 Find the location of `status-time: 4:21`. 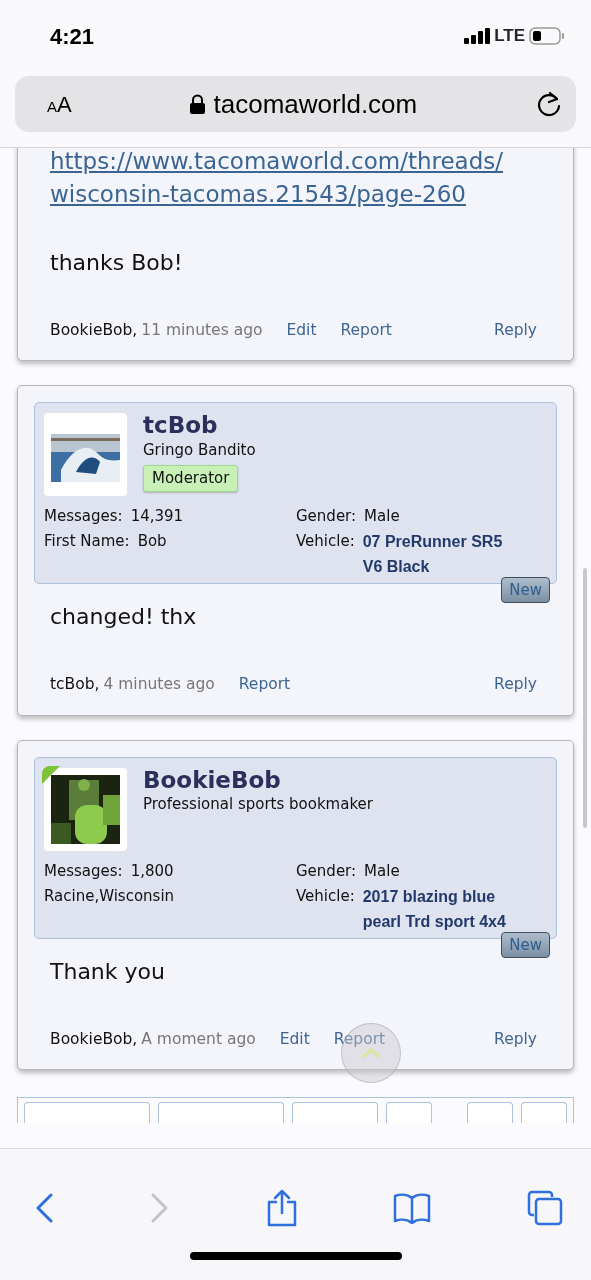

status-time: 4:21 is located at coordinates (72, 36).